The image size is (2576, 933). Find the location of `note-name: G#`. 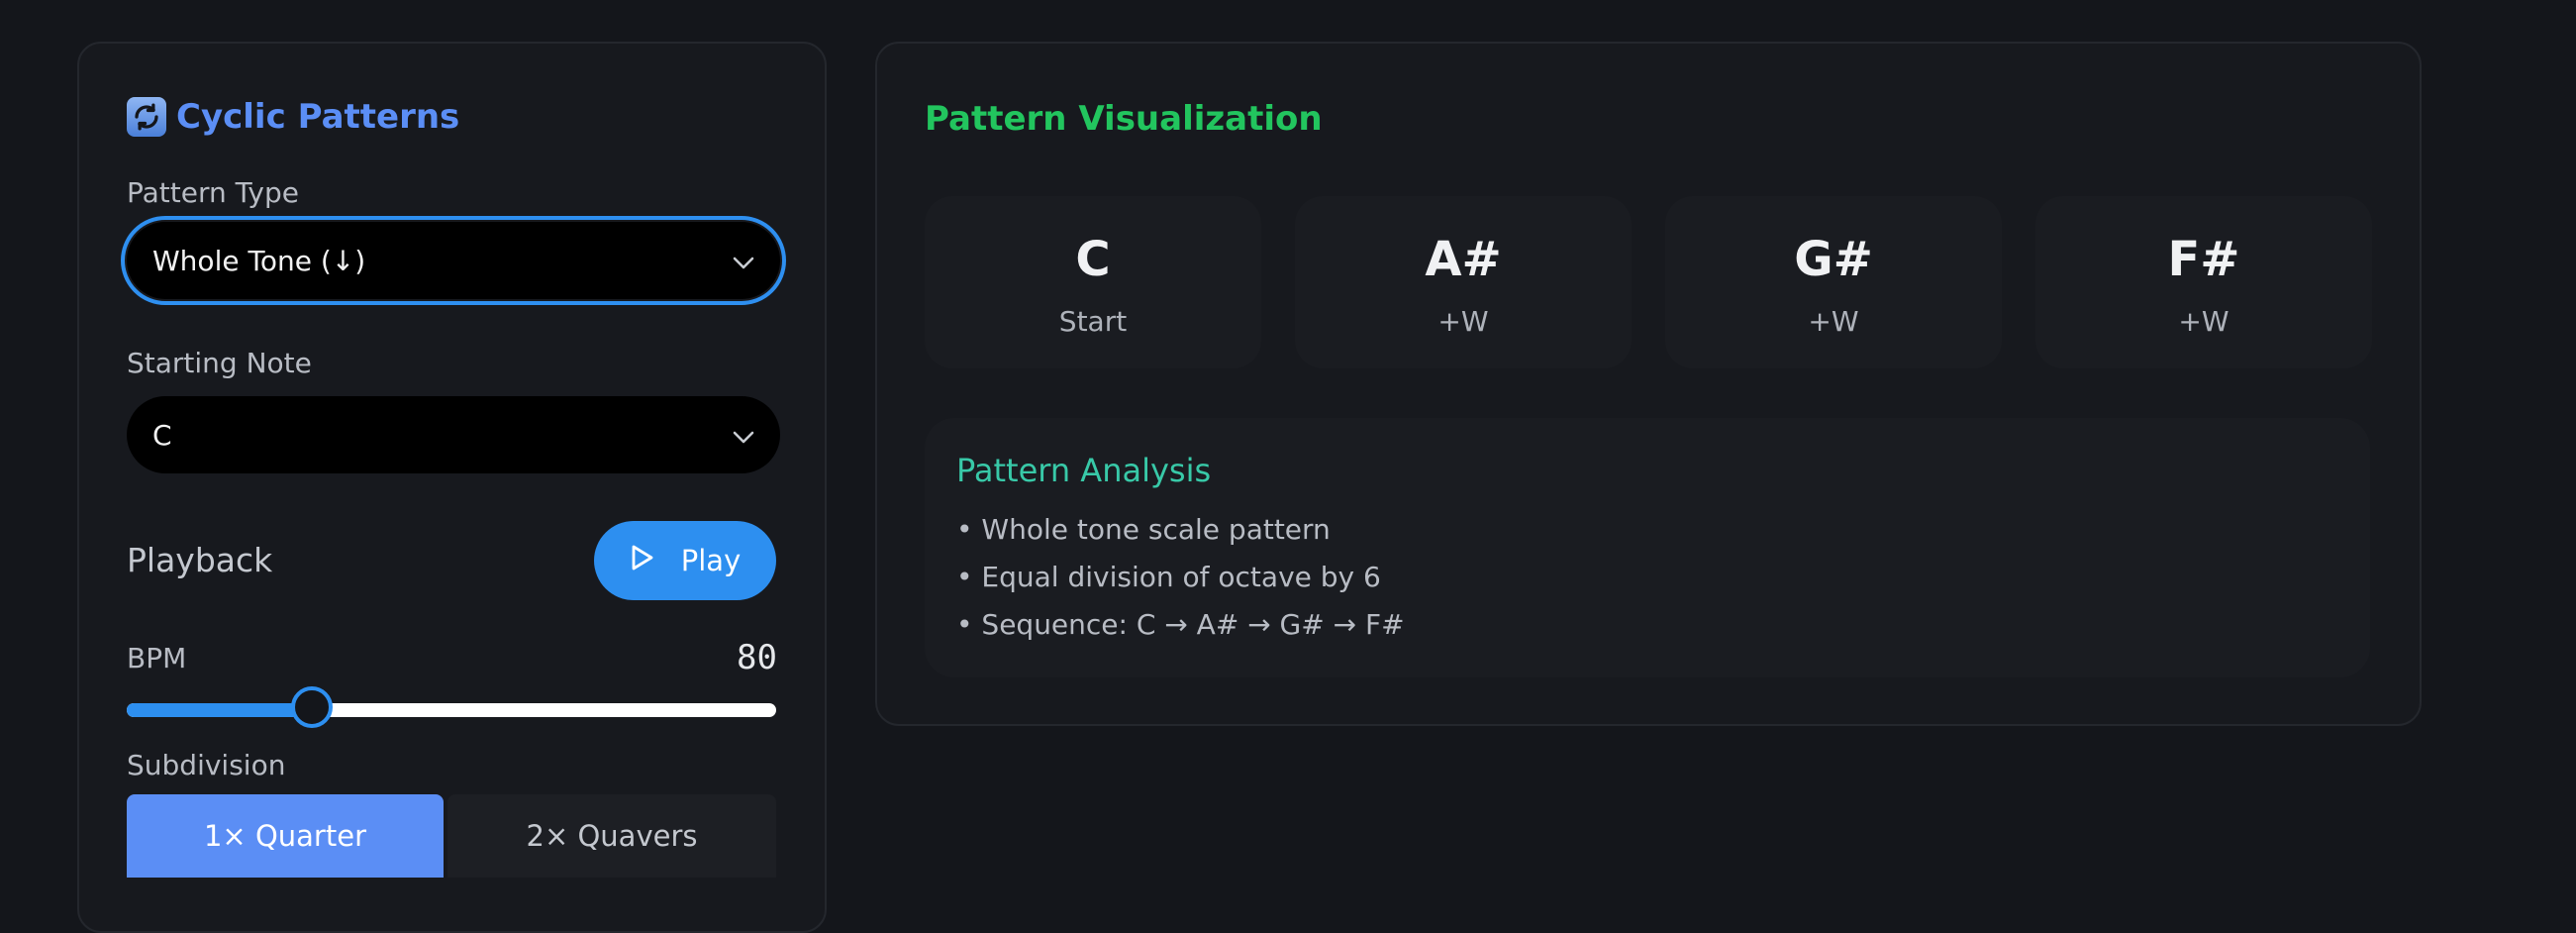

note-name: G# is located at coordinates (1833, 259).